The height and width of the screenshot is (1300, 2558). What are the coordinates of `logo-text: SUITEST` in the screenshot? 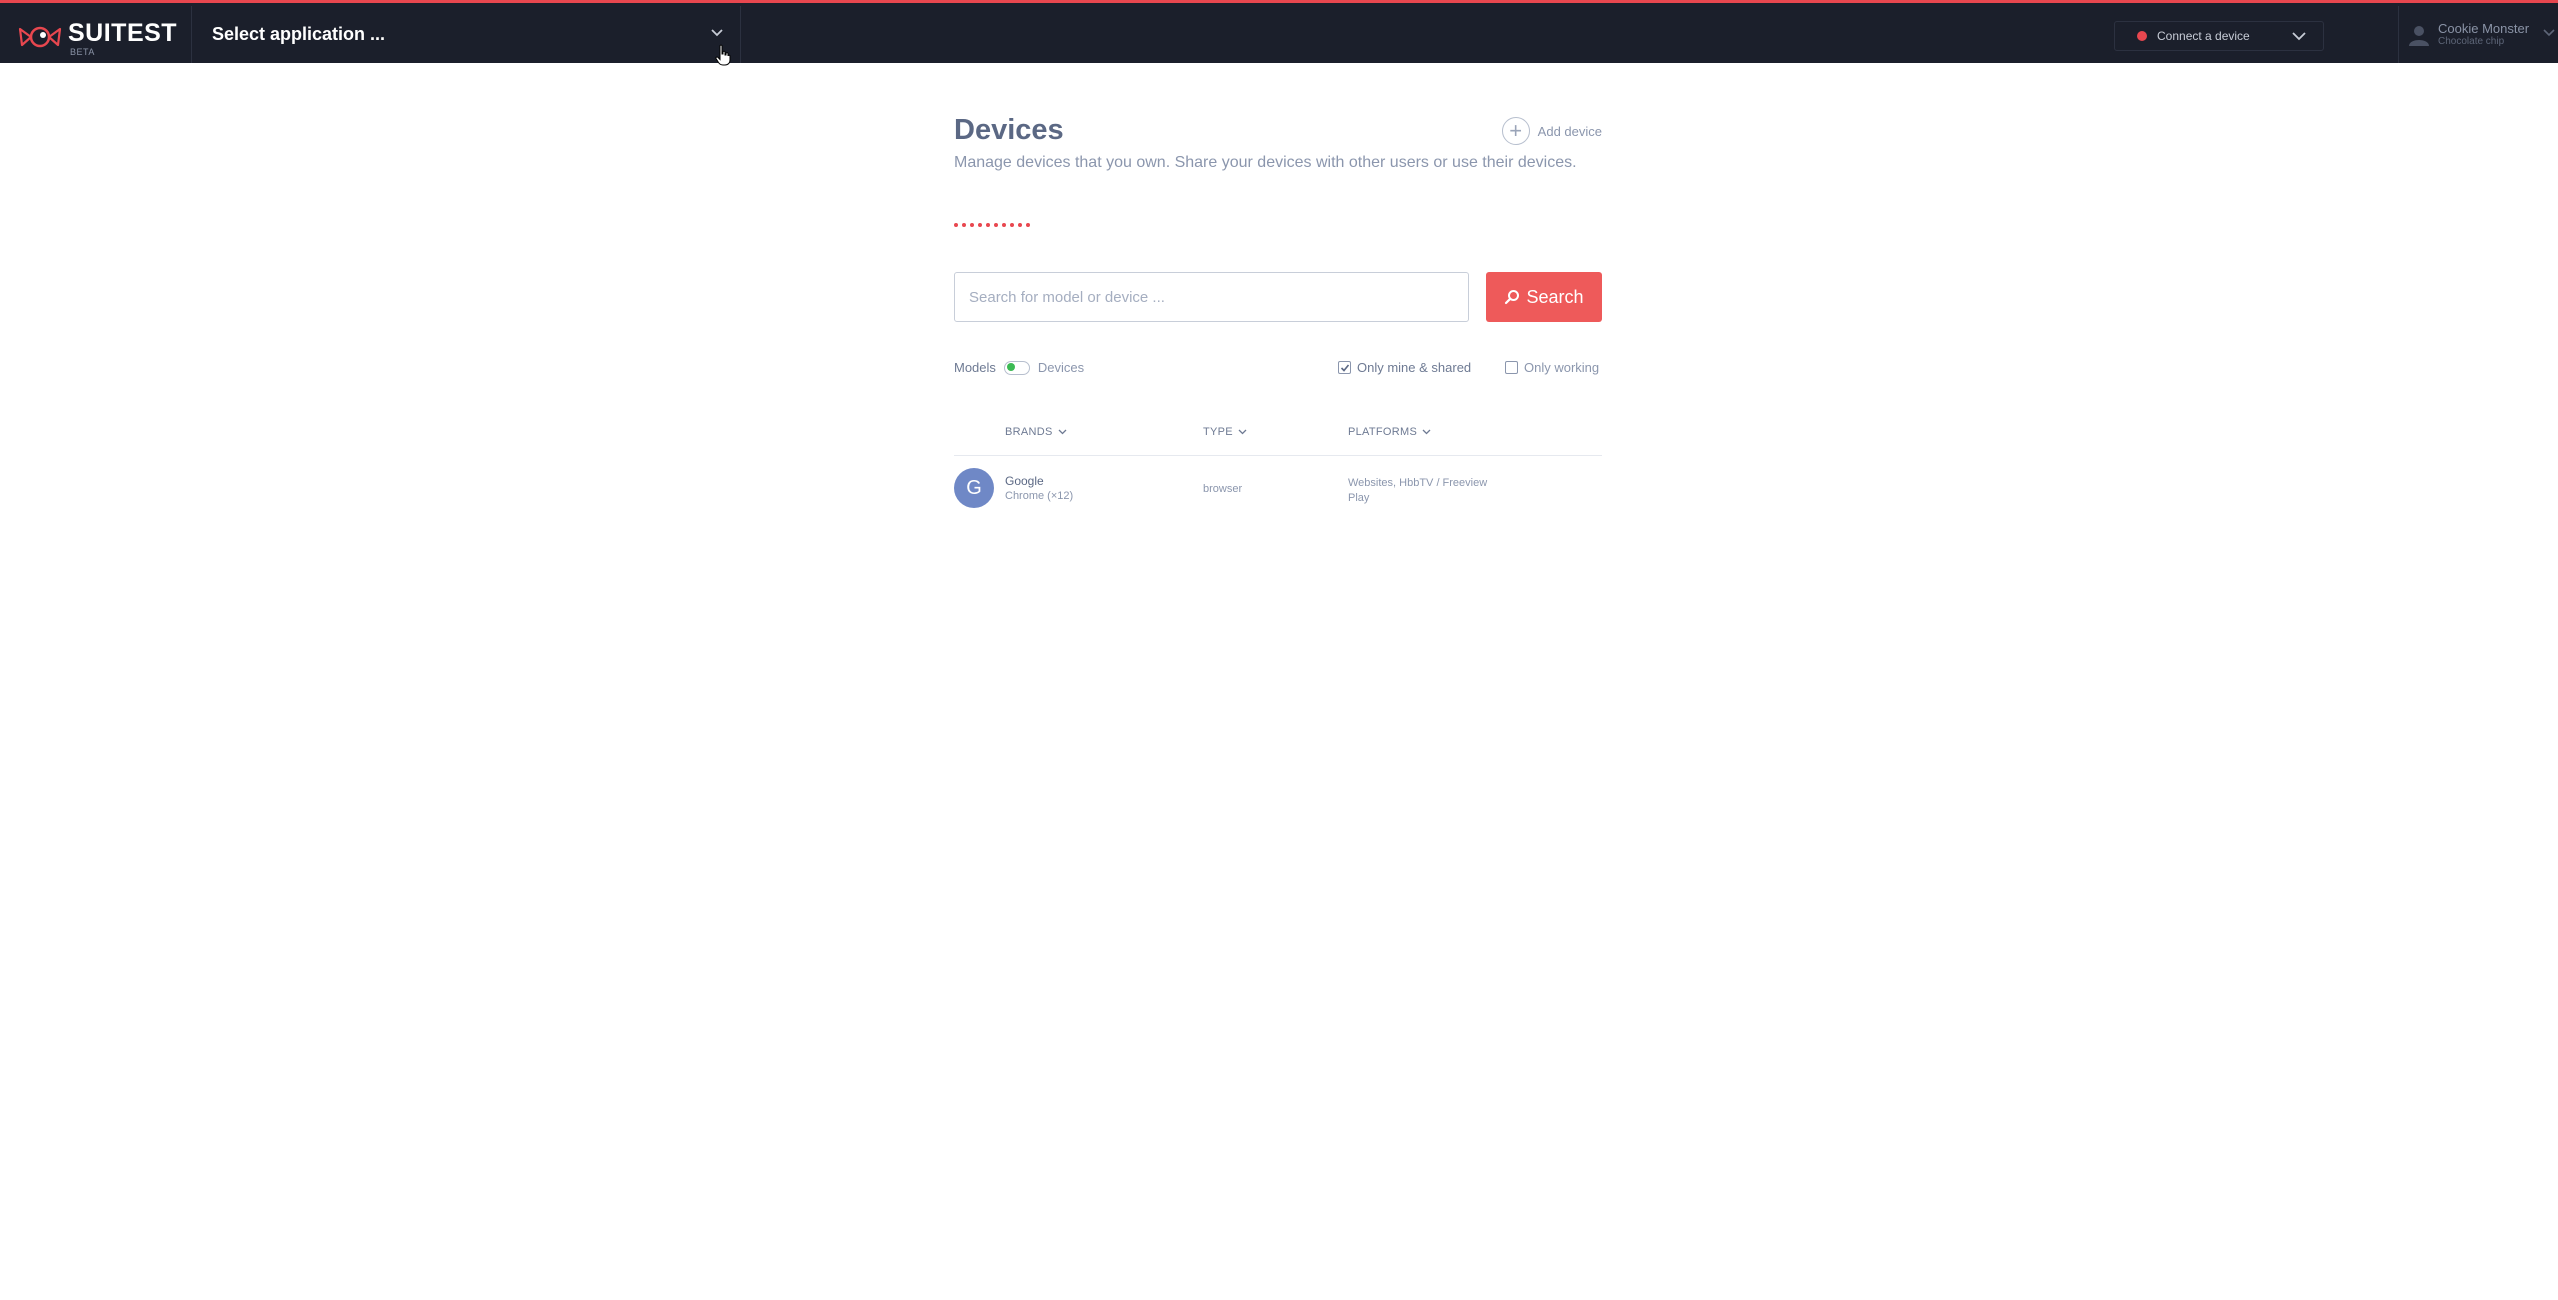 It's located at (123, 33).